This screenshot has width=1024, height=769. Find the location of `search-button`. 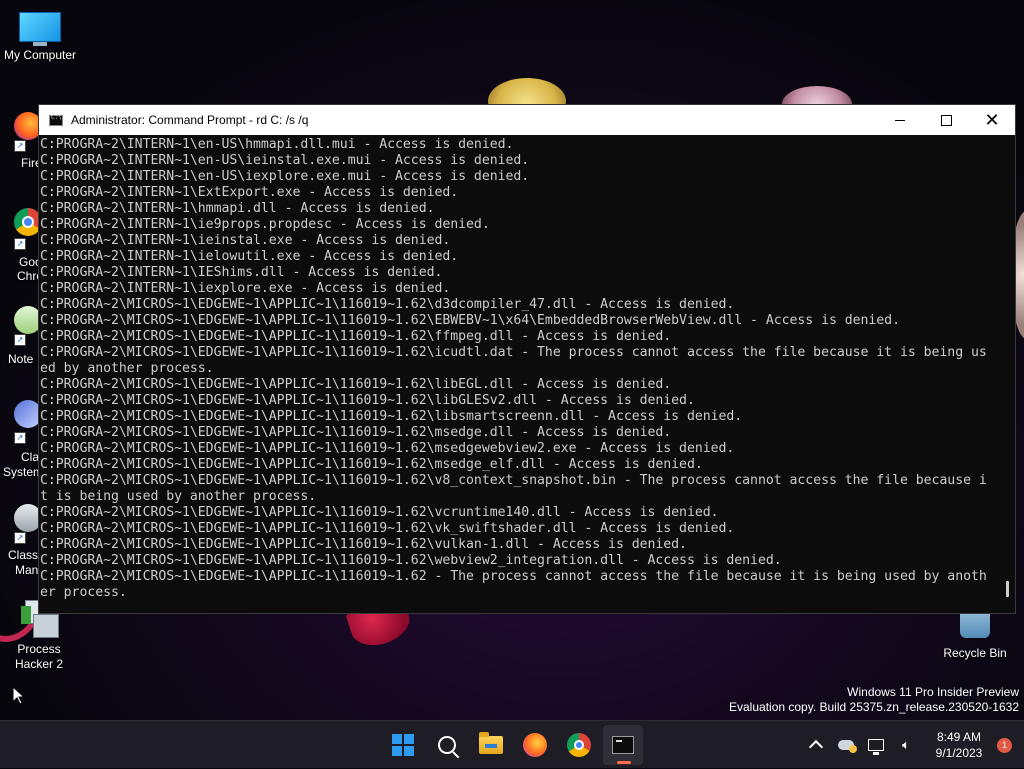

search-button is located at coordinates (447, 745).